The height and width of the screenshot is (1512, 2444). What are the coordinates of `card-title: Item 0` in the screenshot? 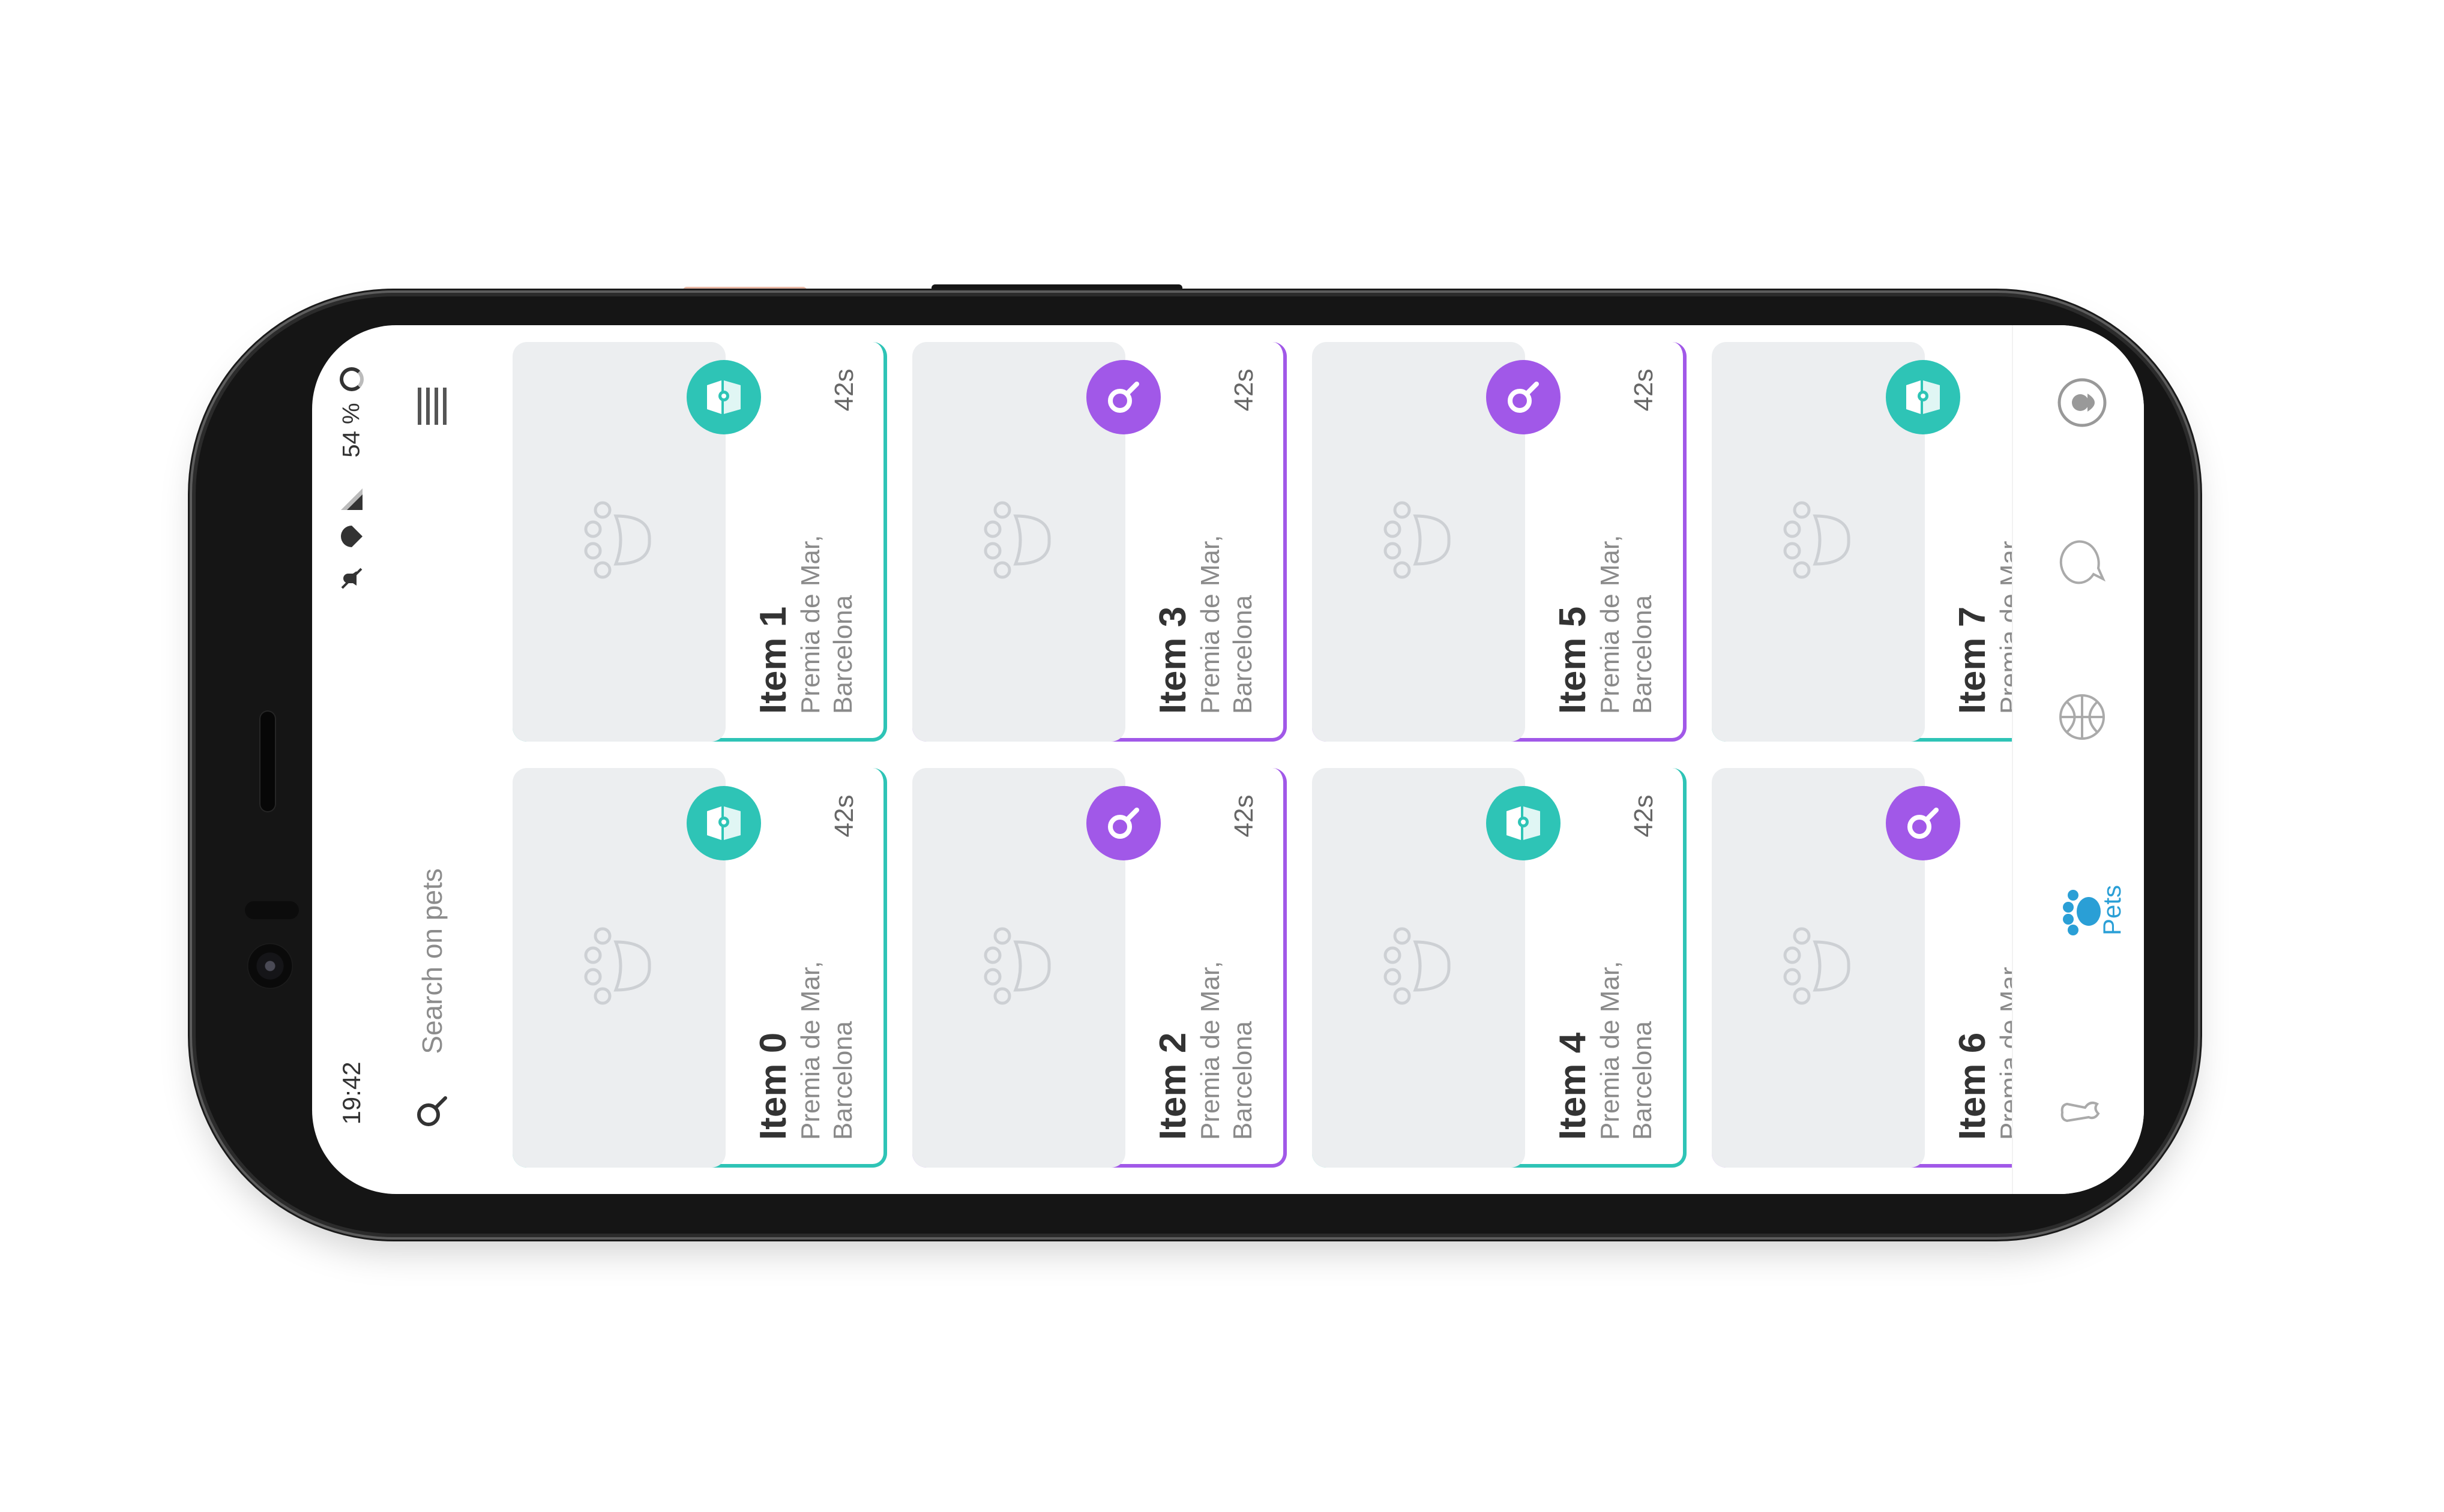 It's located at (773, 1086).